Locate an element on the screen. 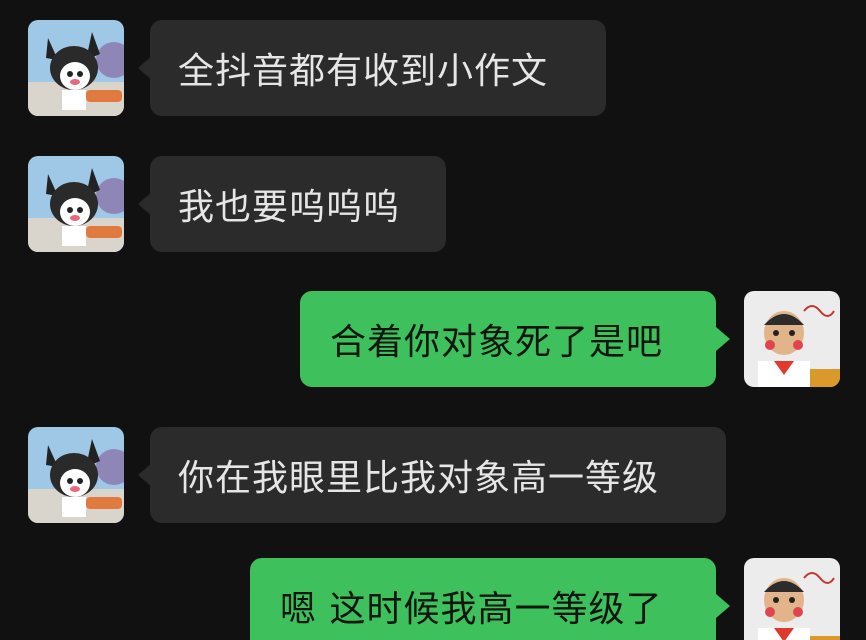 This screenshot has width=866, height=640. message-text: 合着你对象死了是吧 is located at coordinates (497, 342).